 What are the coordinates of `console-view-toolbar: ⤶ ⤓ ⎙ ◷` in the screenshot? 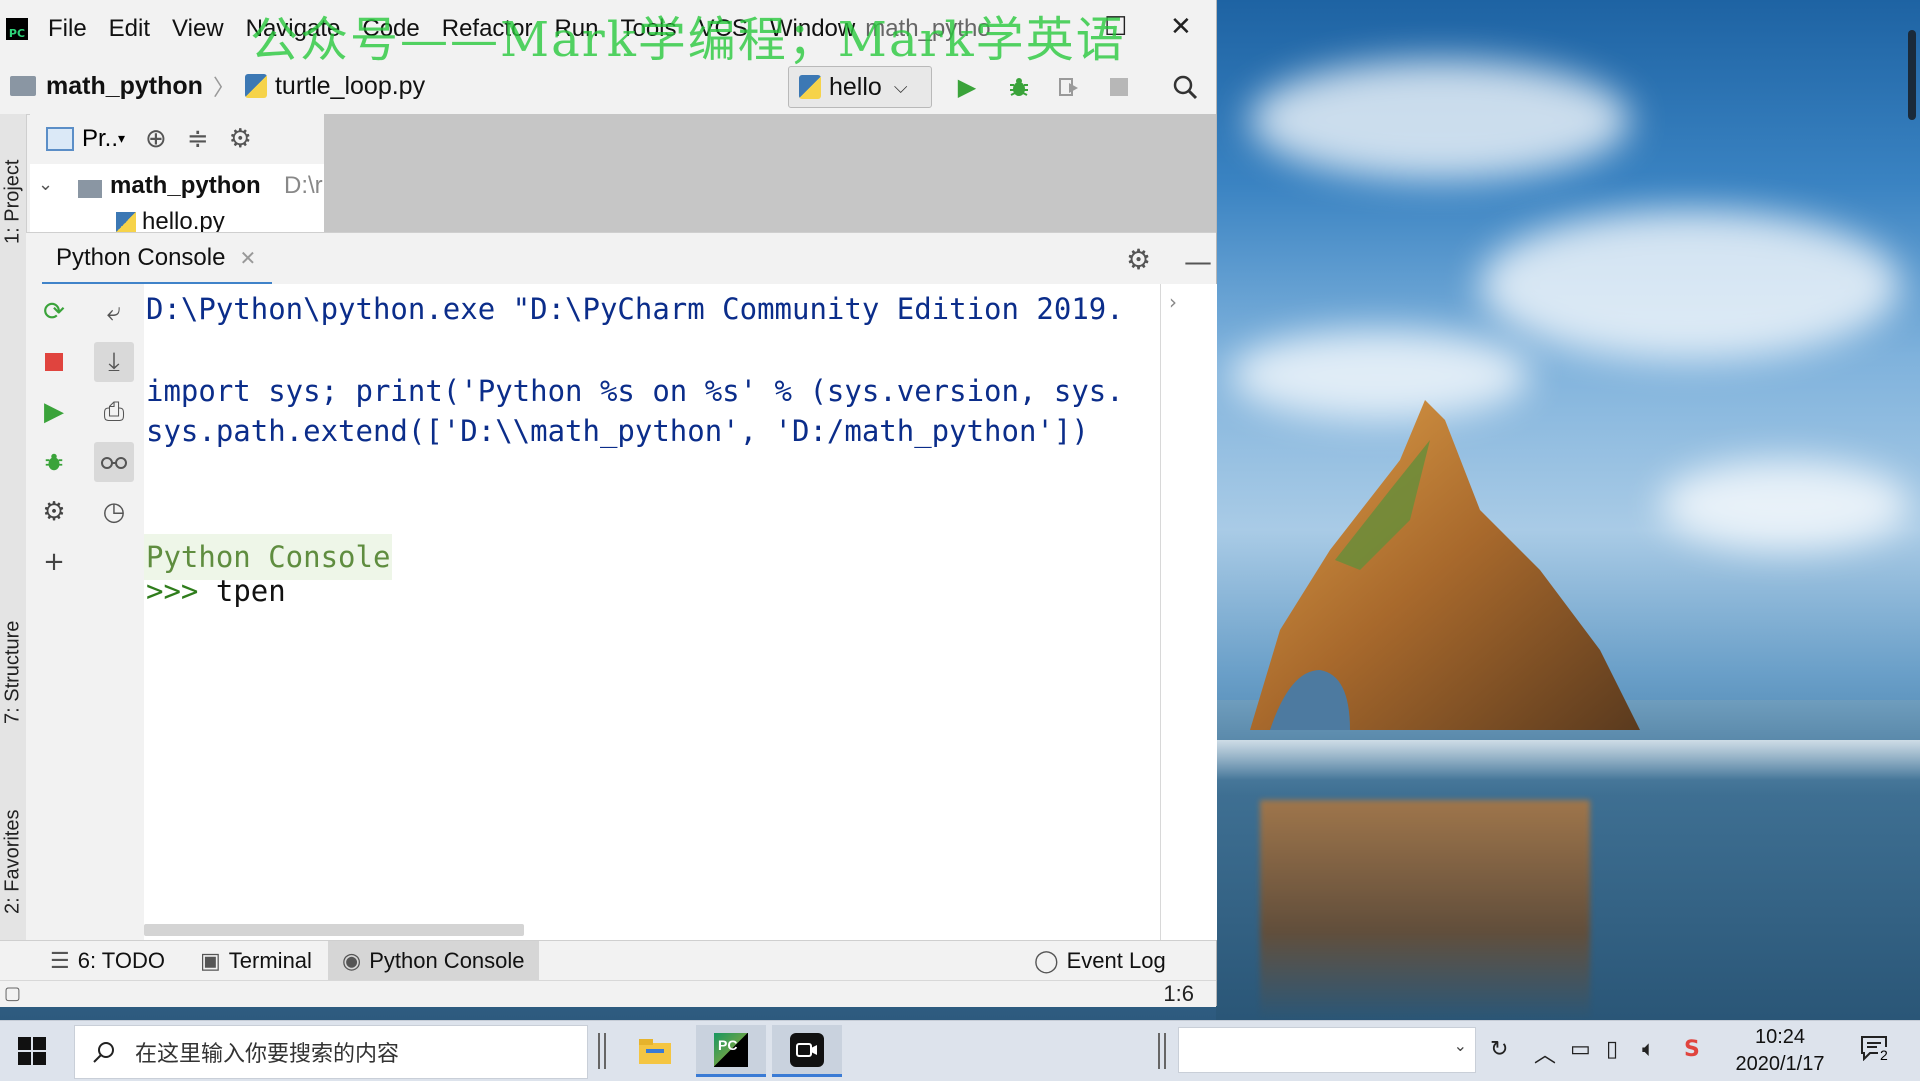 It's located at (114, 612).